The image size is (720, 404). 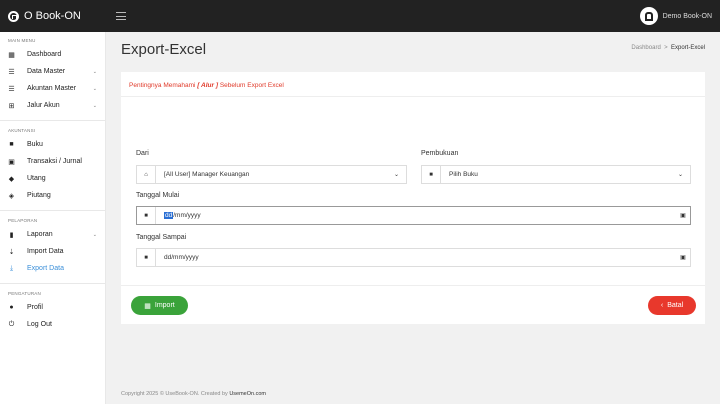 I want to click on sidebar-item-laporan: ▮ Laporan ⌄, so click(x=52, y=234).